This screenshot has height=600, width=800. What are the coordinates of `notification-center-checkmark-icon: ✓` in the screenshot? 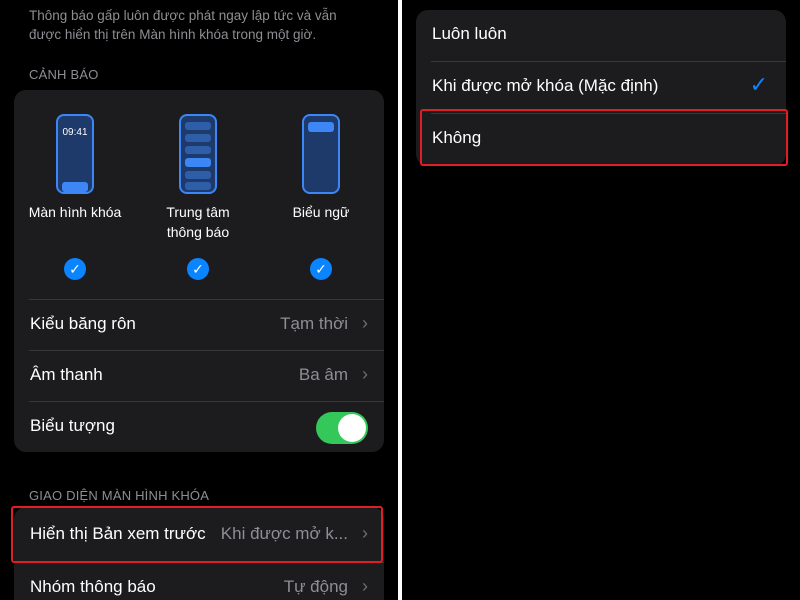 It's located at (198, 269).